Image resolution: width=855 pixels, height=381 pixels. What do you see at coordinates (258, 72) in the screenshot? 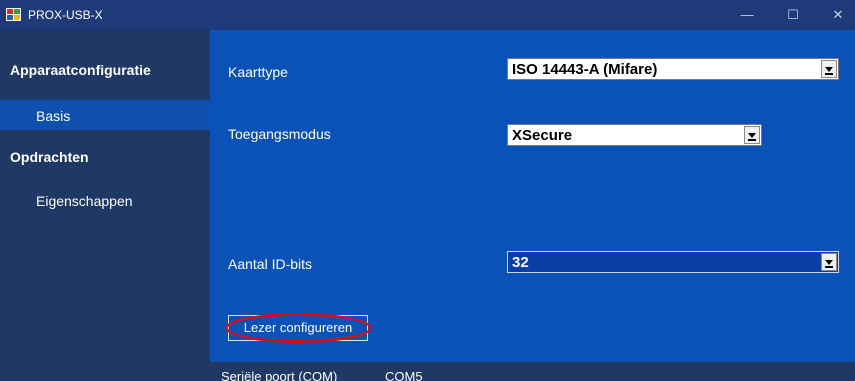
I see `card-type-label: Kaarttype` at bounding box center [258, 72].